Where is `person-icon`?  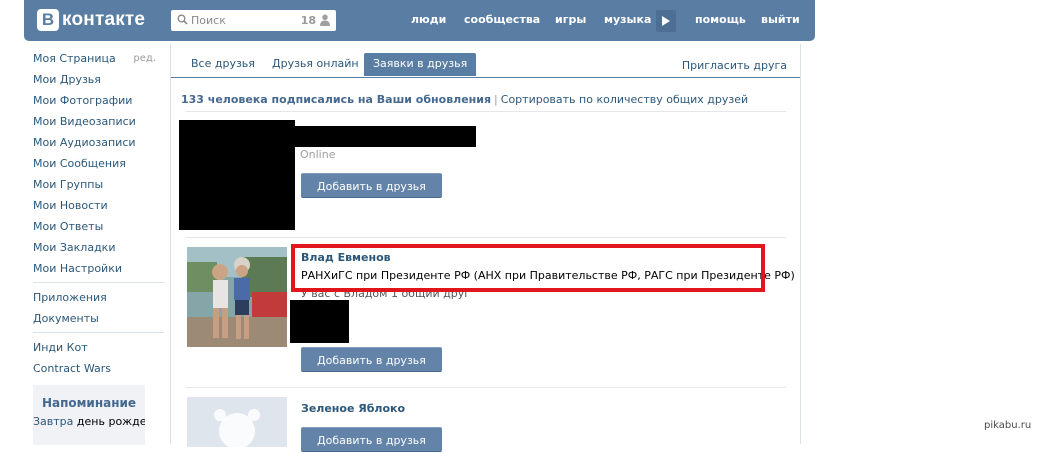 person-icon is located at coordinates (325, 21).